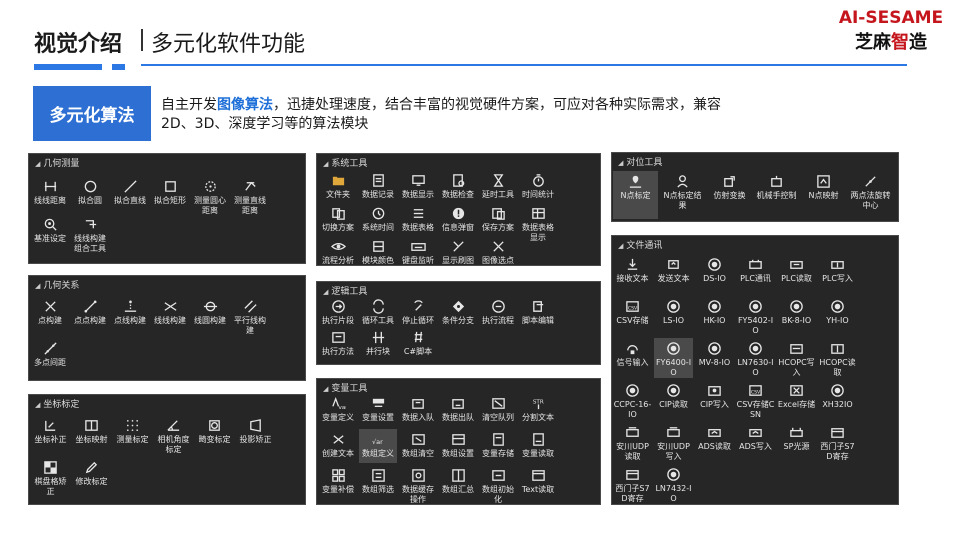  Describe the element at coordinates (345, 162) in the screenshot. I see `panel-title: ◢ 系统工具` at that location.